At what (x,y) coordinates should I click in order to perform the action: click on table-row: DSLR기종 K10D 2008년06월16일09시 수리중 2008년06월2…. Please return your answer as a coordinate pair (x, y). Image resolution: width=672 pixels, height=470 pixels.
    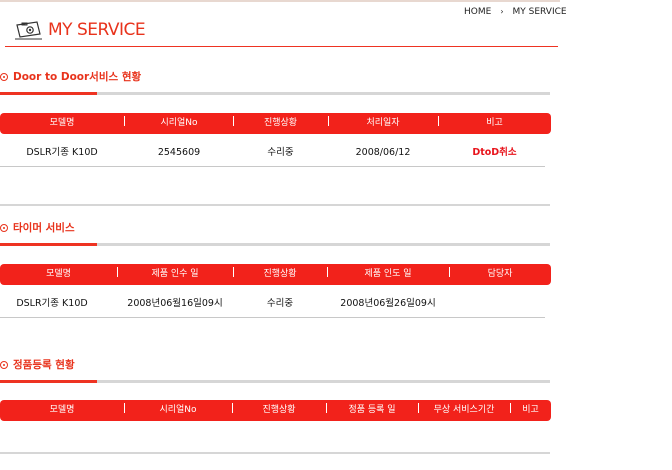
    Looking at the image, I should click on (272, 304).